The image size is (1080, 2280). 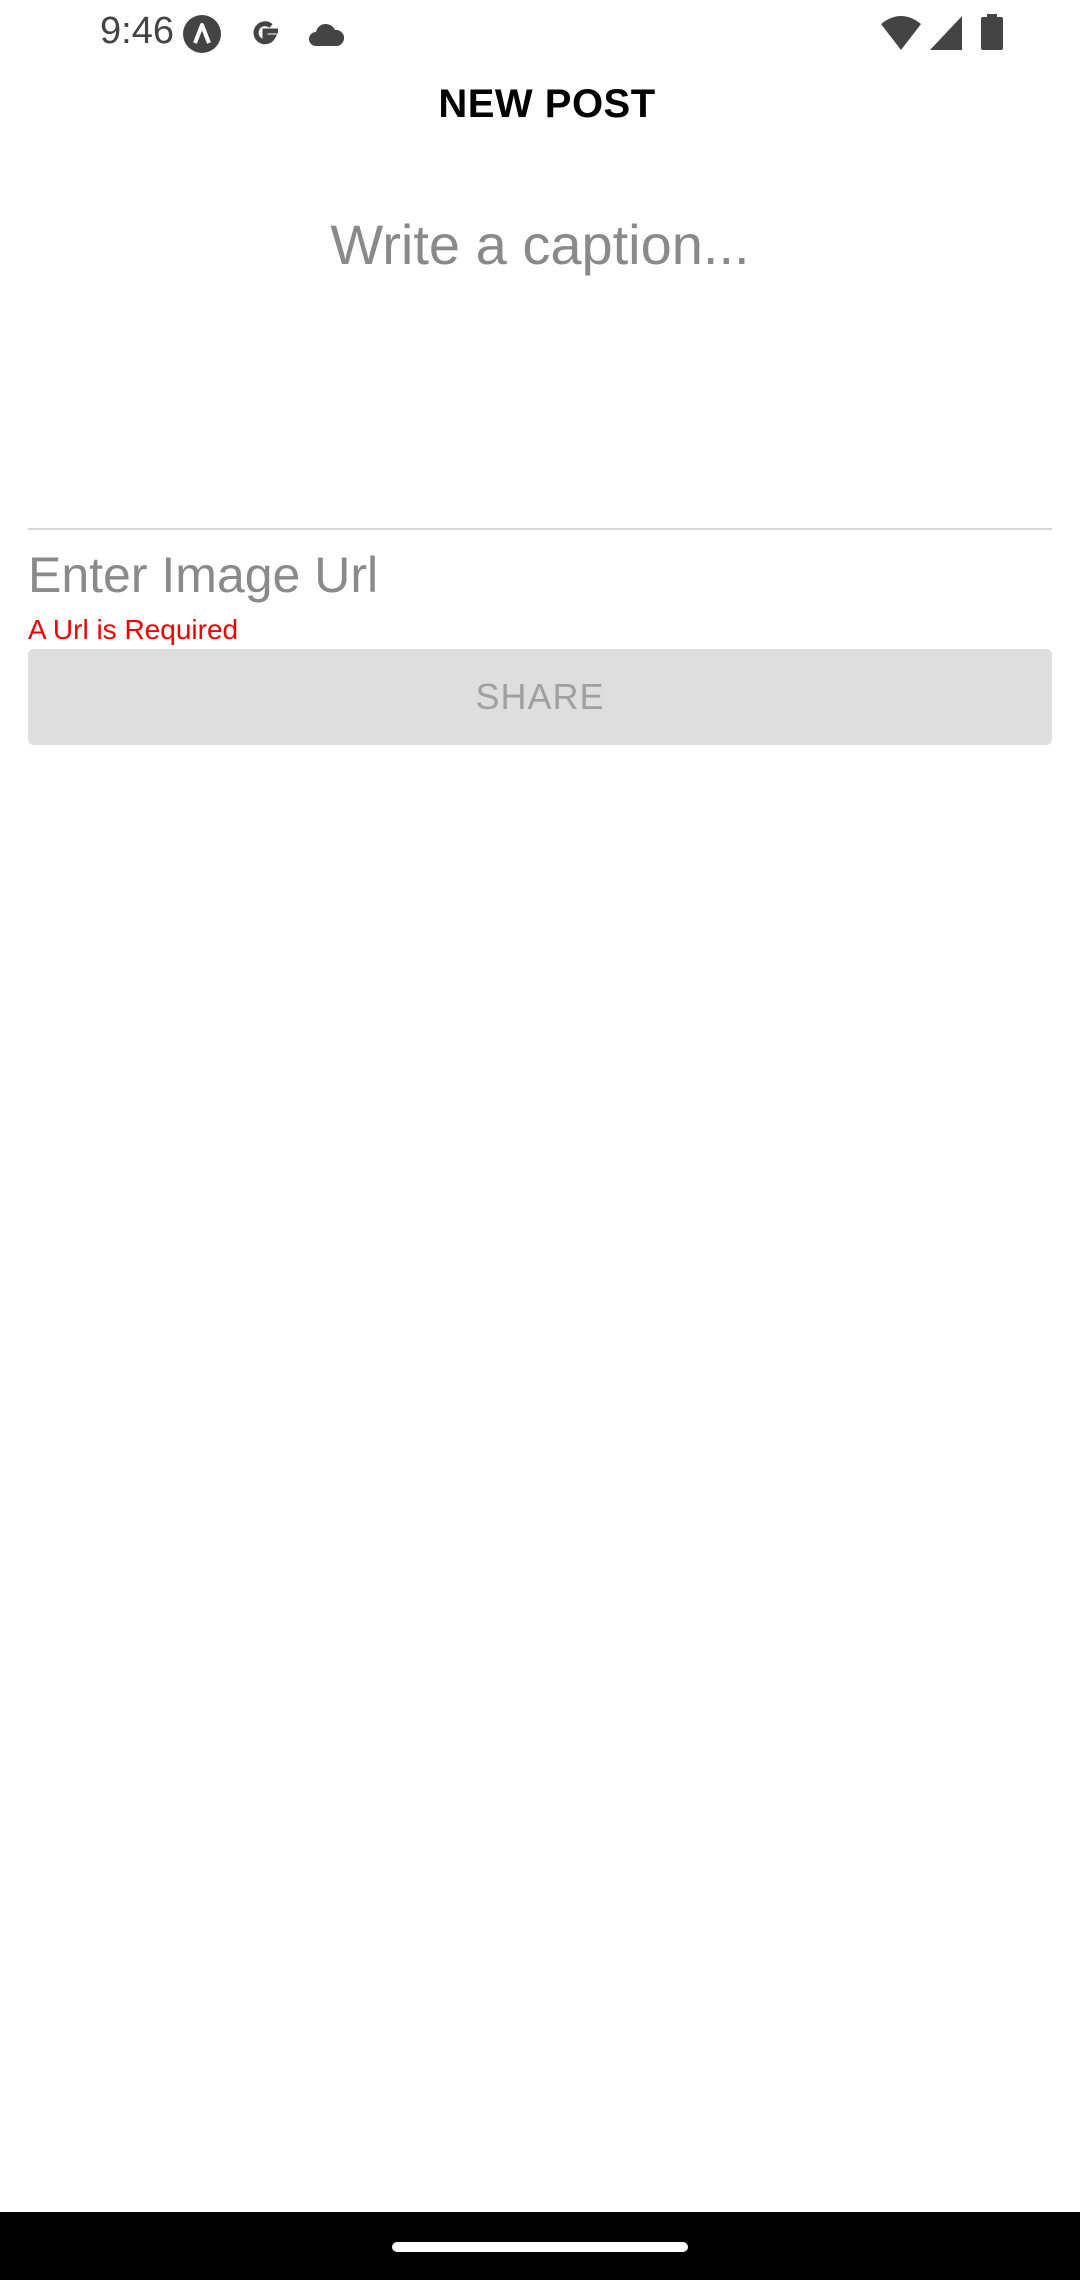 What do you see at coordinates (540, 575) in the screenshot?
I see `image-url-input` at bounding box center [540, 575].